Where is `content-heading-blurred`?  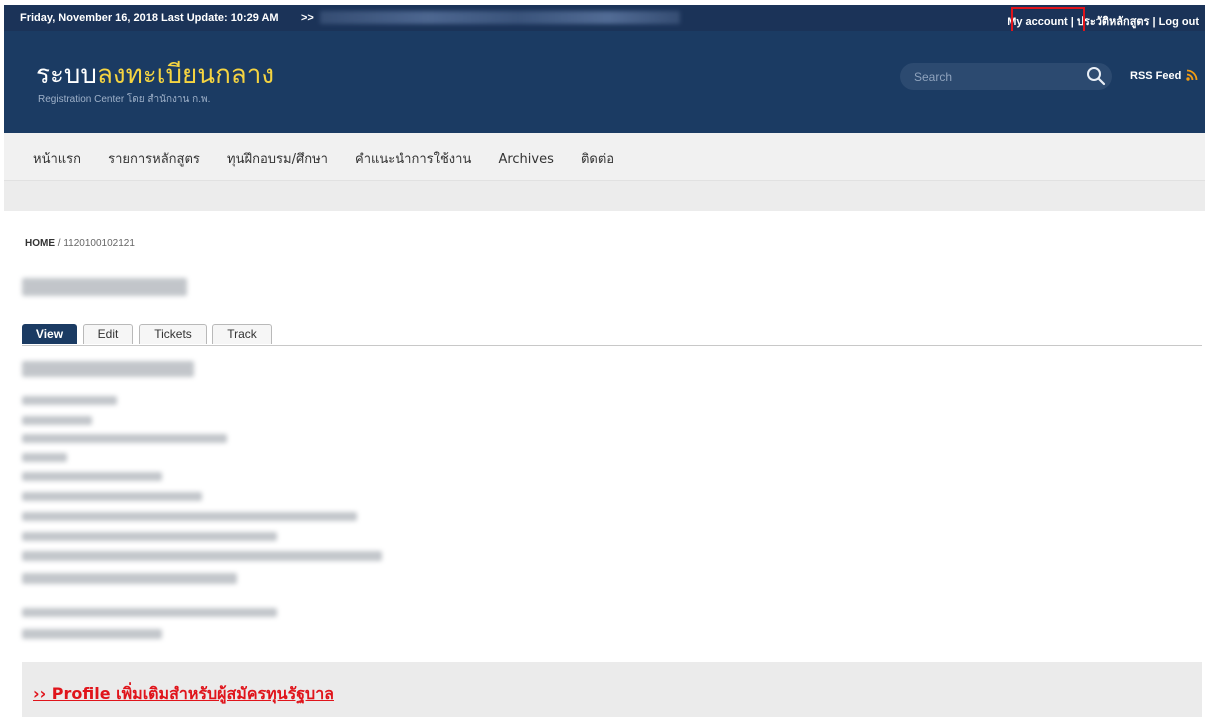 content-heading-blurred is located at coordinates (108, 369).